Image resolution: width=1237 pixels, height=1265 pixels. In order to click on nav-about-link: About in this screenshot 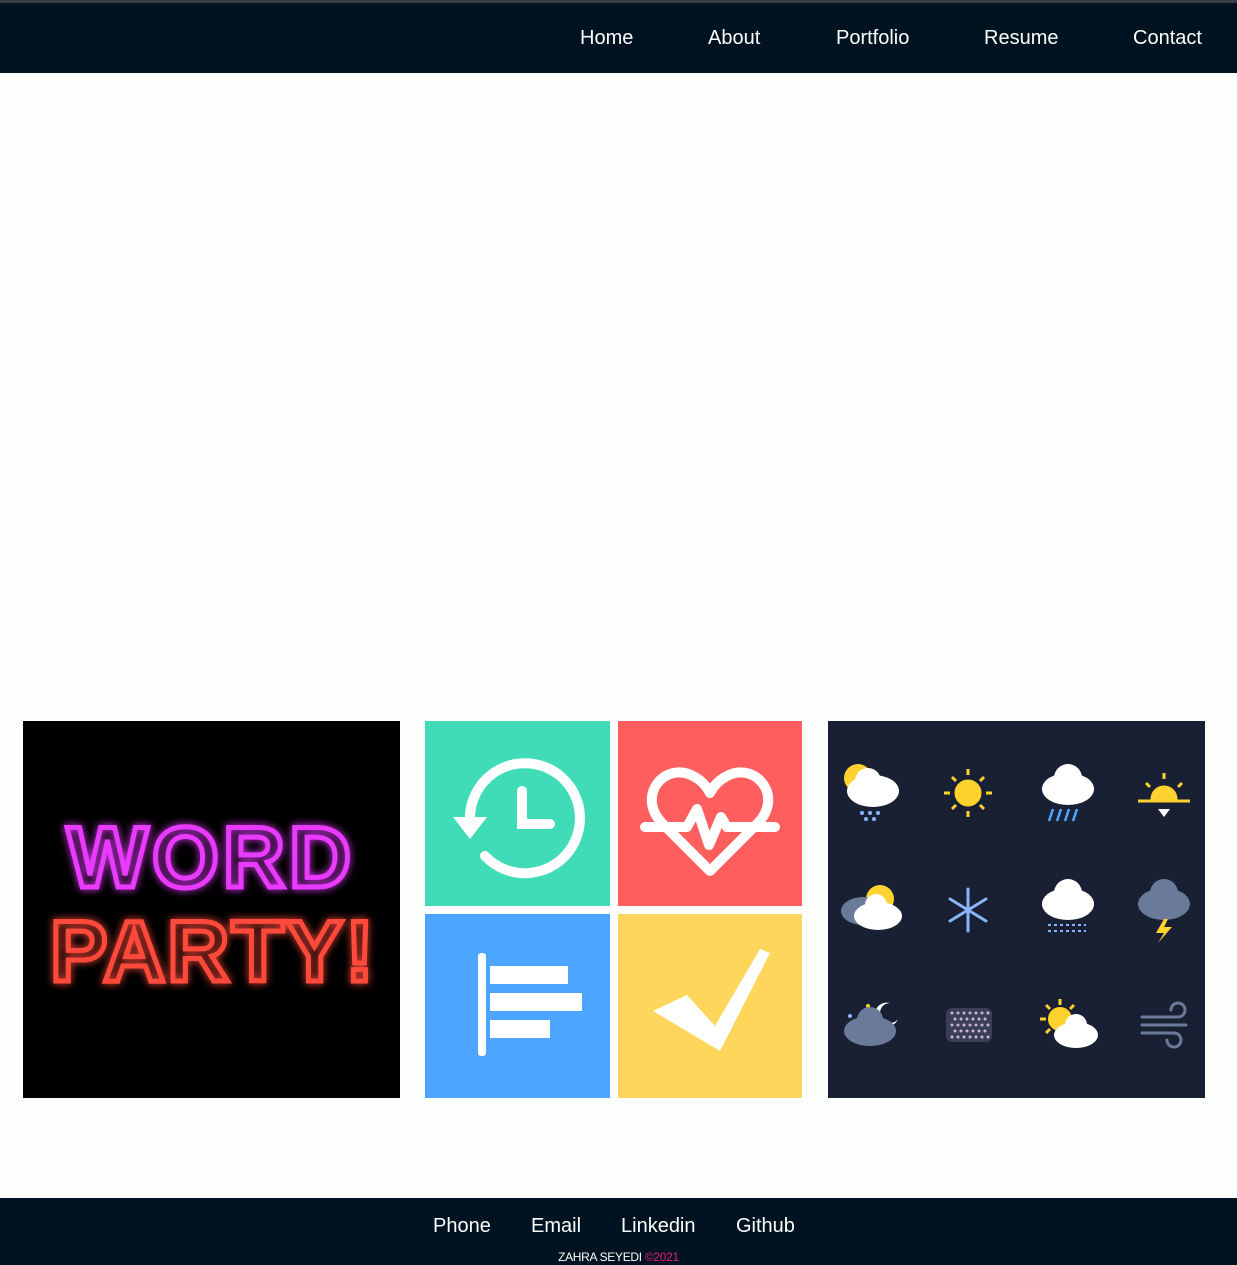, I will do `click(734, 38)`.